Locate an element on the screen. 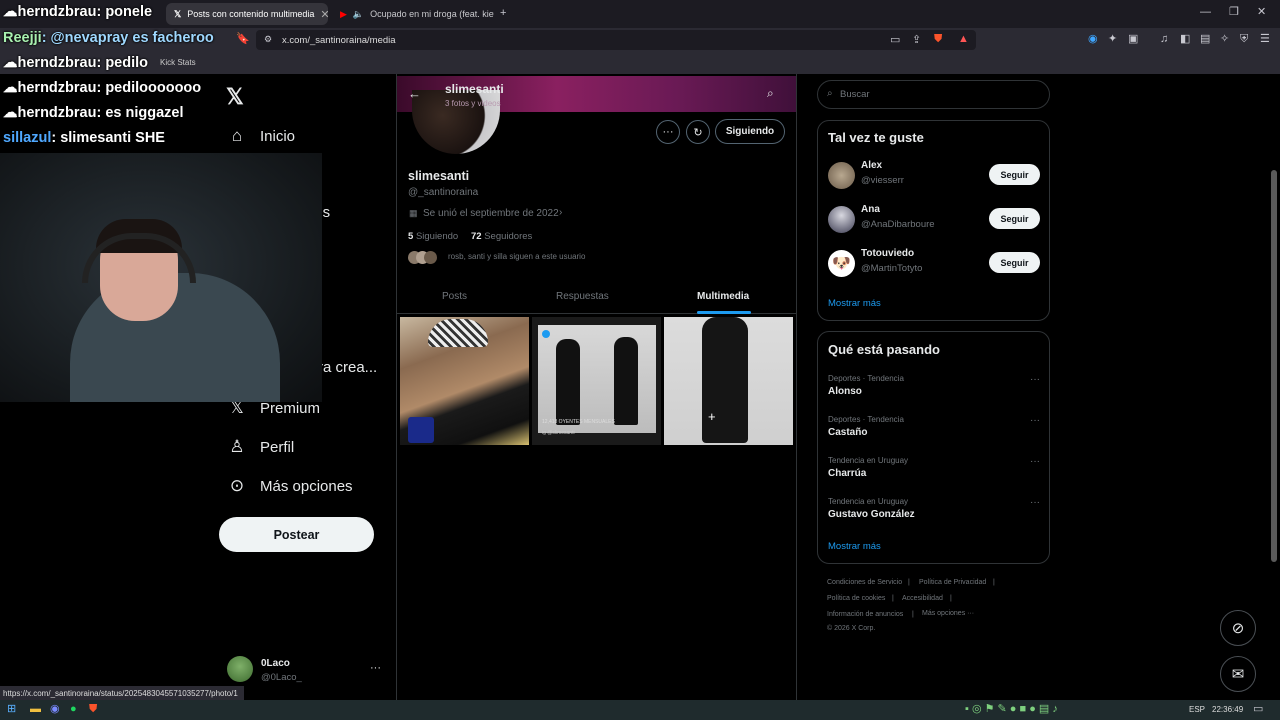 The height and width of the screenshot is (720, 1280). followed-by-avatars is located at coordinates (424, 258).